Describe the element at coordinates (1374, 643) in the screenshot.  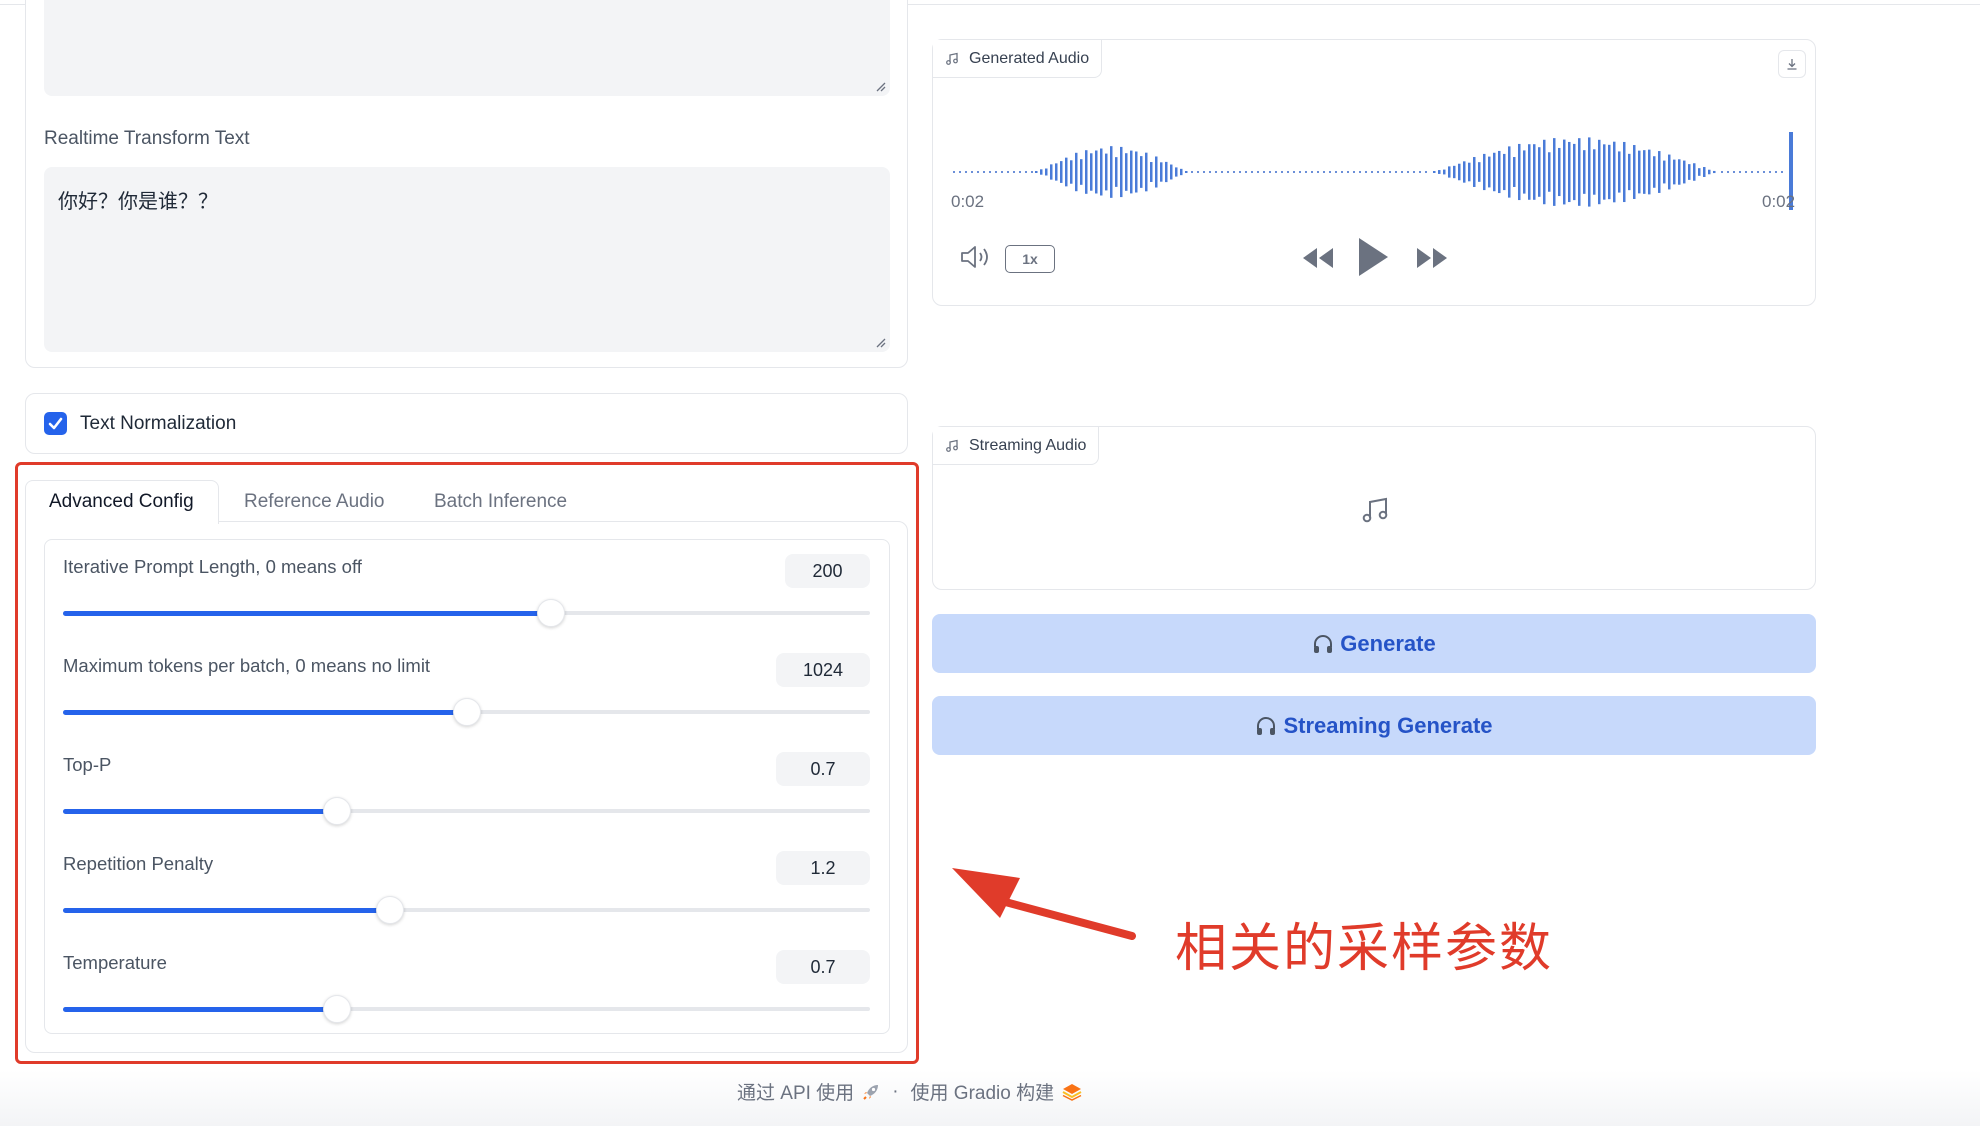
I see `generate-button: Generate` at that location.